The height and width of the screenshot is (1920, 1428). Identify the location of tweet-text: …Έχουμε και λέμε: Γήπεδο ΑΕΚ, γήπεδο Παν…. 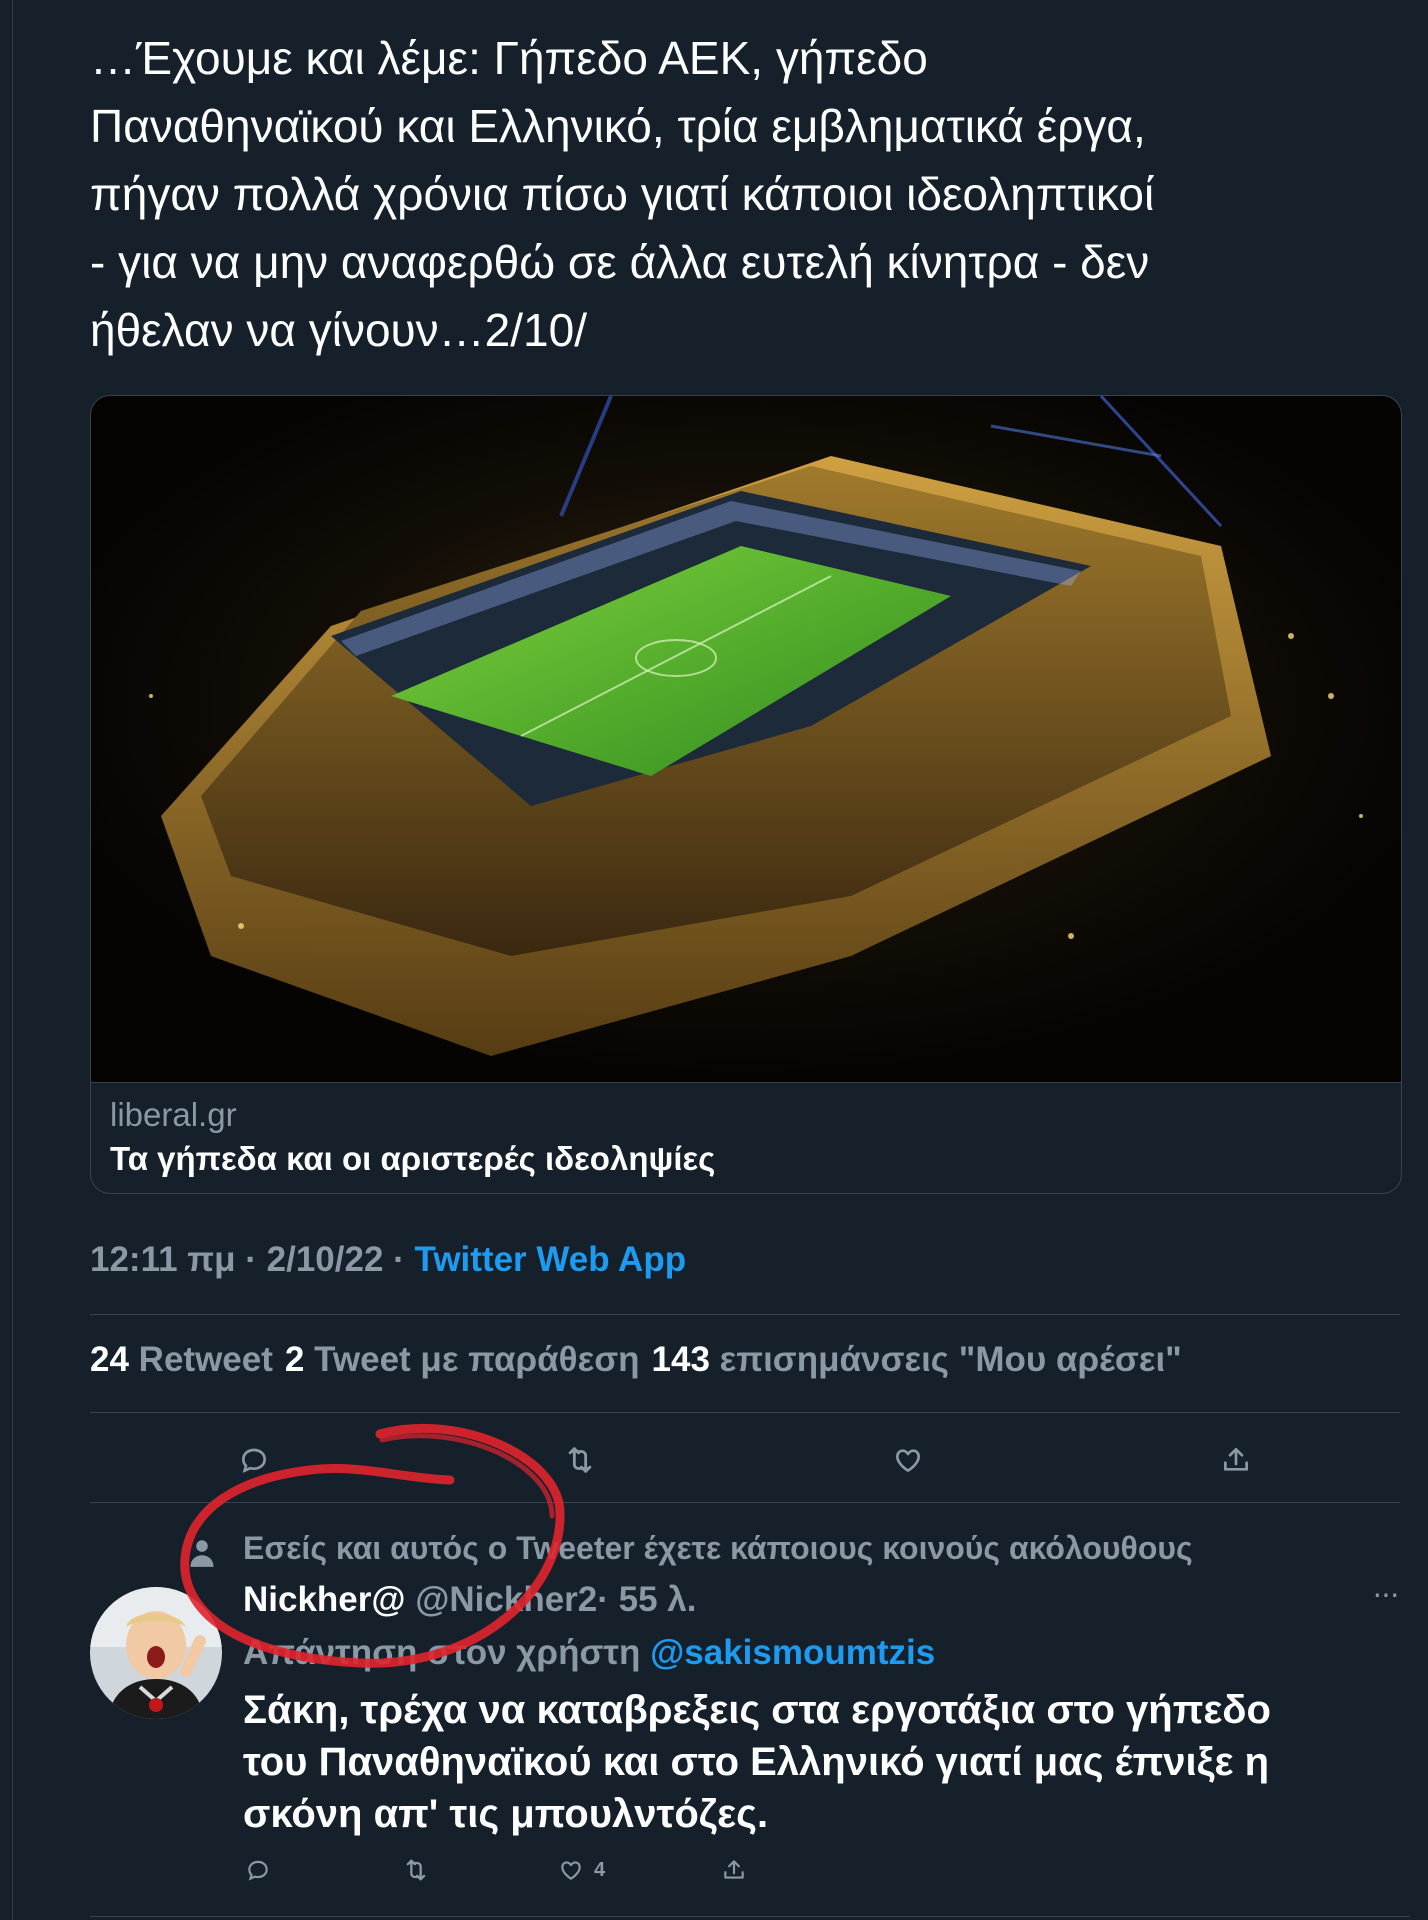
(622, 194).